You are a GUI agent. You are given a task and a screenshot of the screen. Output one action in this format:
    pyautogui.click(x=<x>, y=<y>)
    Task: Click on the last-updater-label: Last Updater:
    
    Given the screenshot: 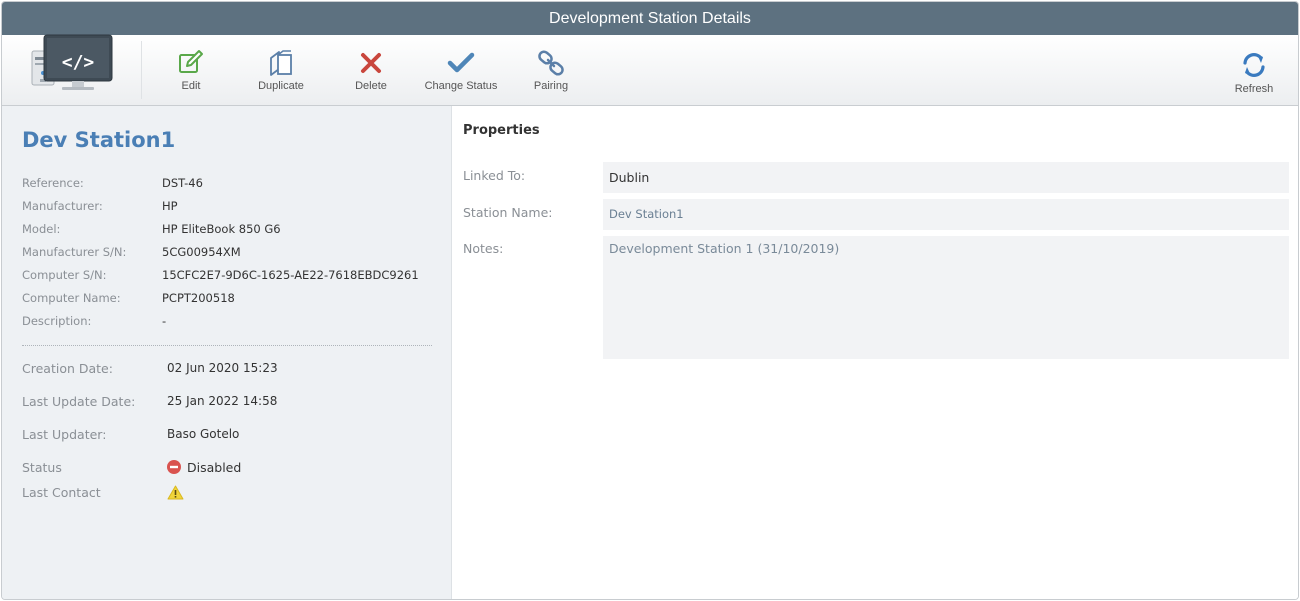 What is the action you would take?
    pyautogui.click(x=64, y=434)
    